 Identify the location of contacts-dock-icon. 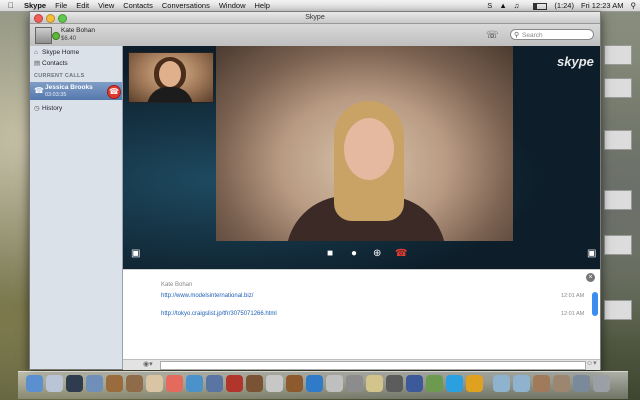
(154, 383).